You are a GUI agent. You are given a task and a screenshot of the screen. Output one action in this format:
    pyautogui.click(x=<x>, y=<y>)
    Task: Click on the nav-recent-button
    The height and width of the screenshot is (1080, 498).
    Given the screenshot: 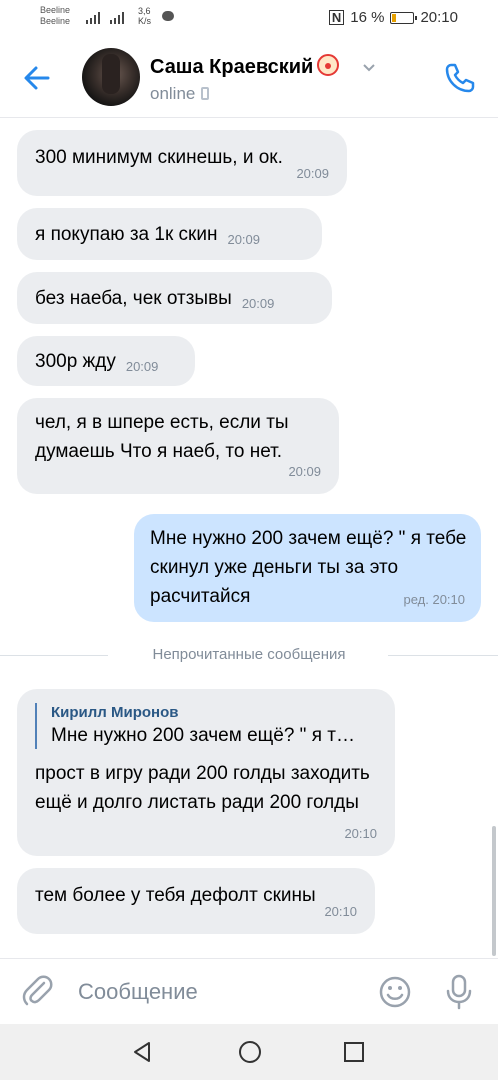 What is the action you would take?
    pyautogui.click(x=354, y=1054)
    